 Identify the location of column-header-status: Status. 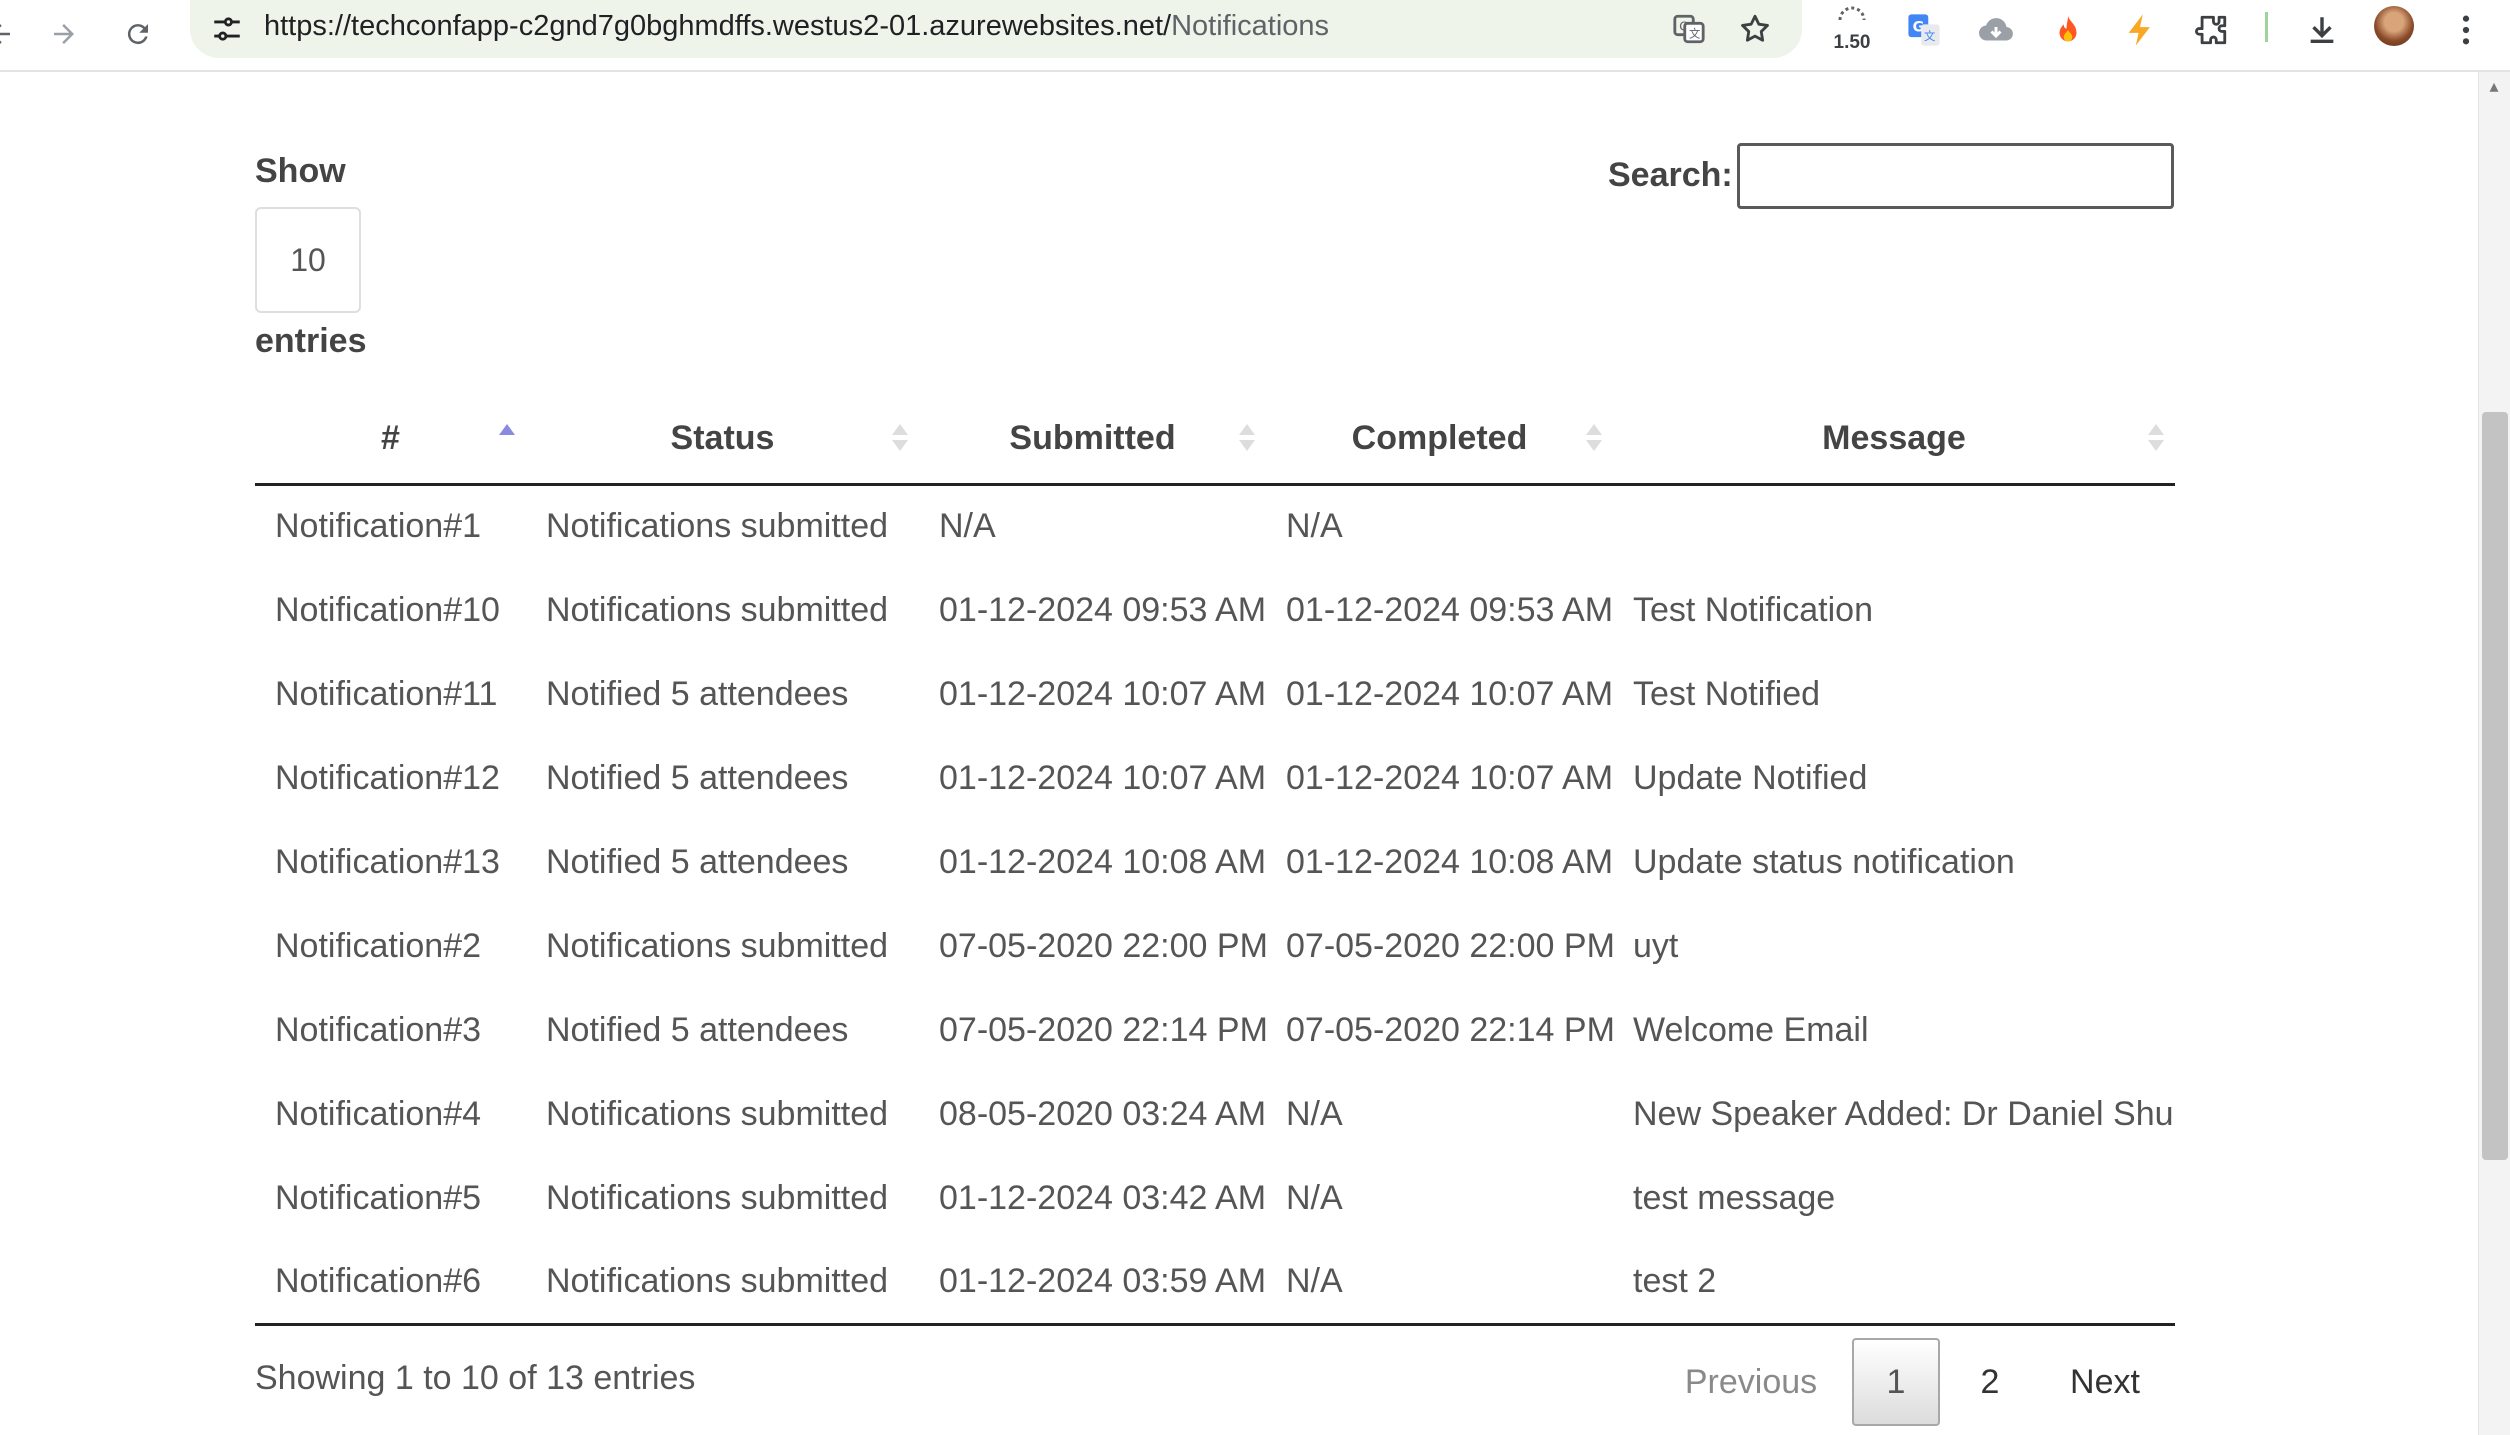
(722, 444).